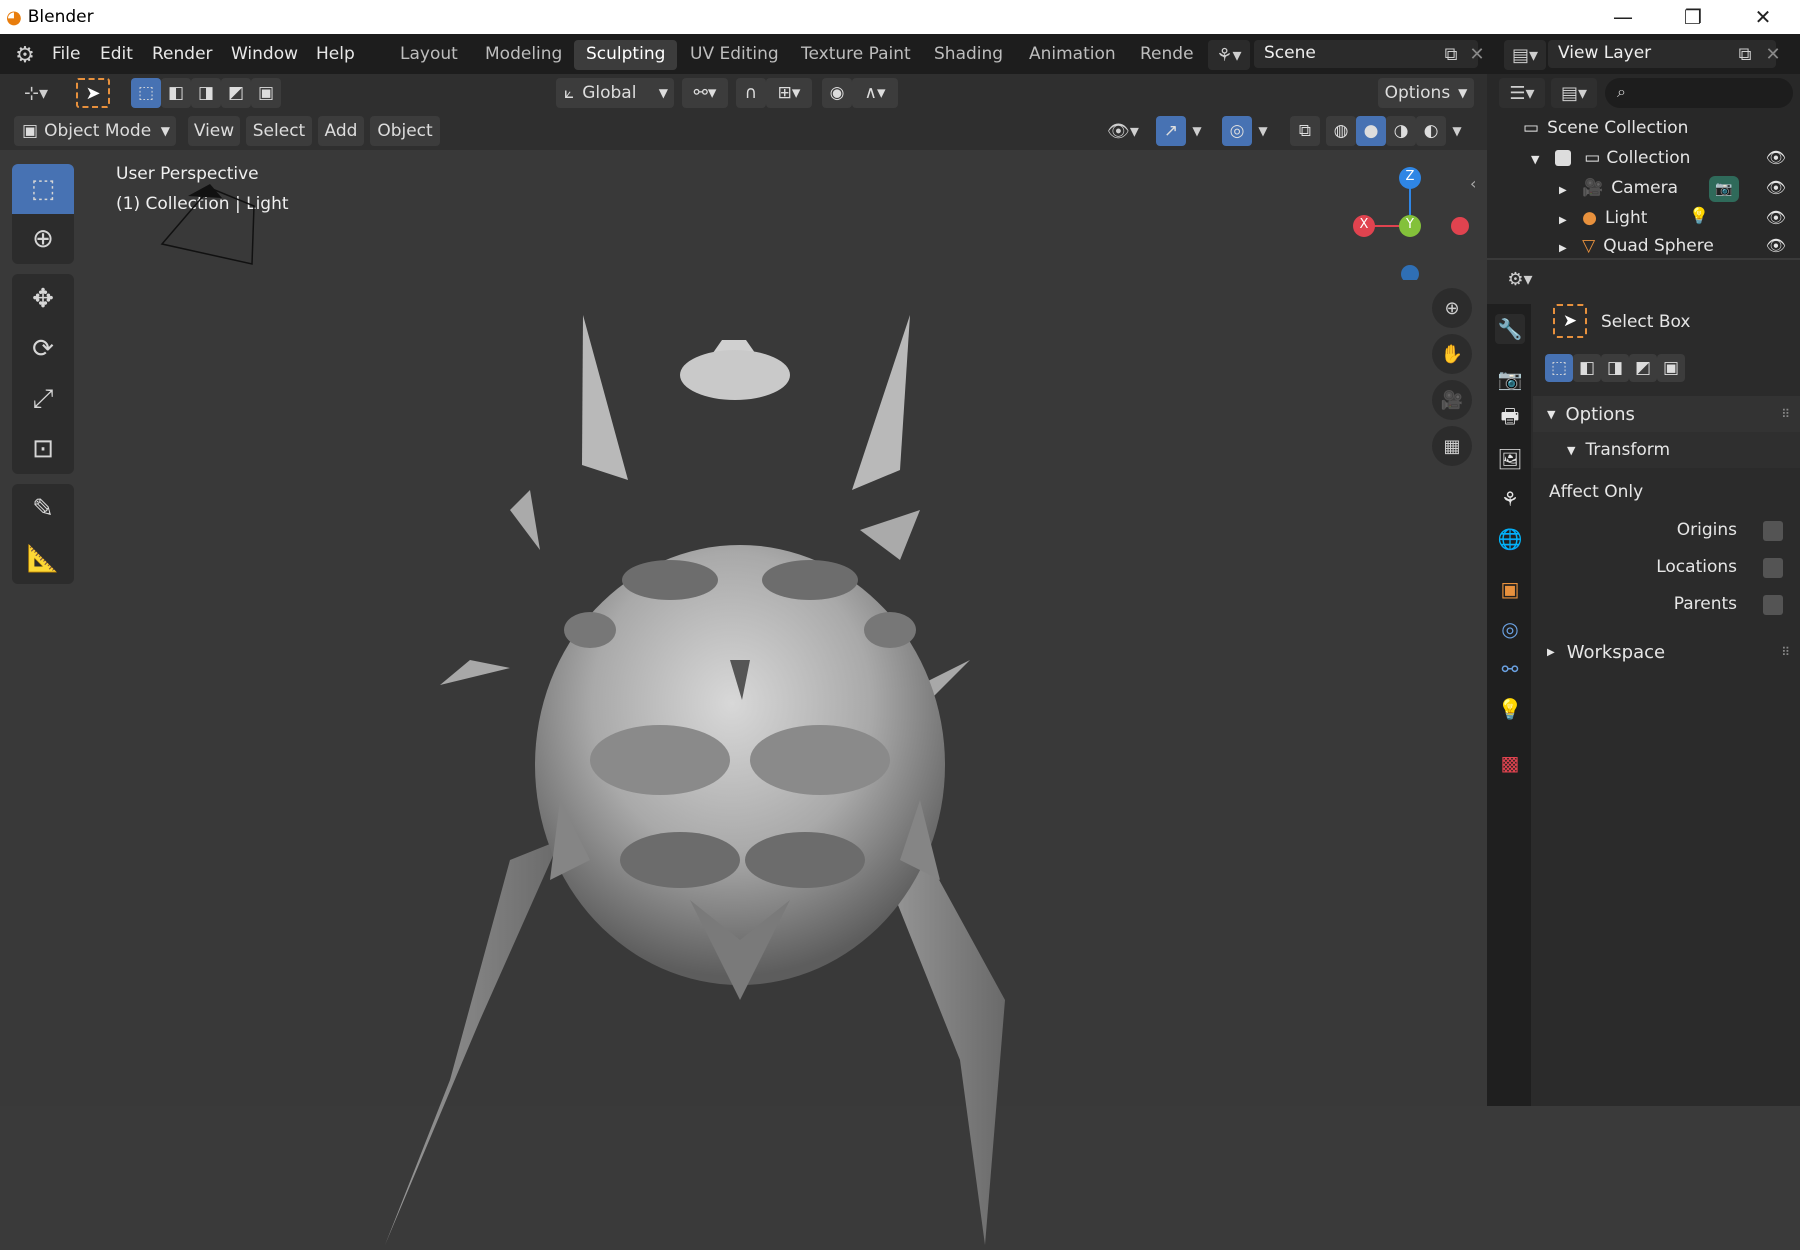 The width and height of the screenshot is (1800, 1250). What do you see at coordinates (1623, 17) in the screenshot?
I see `minimize-button: —` at bounding box center [1623, 17].